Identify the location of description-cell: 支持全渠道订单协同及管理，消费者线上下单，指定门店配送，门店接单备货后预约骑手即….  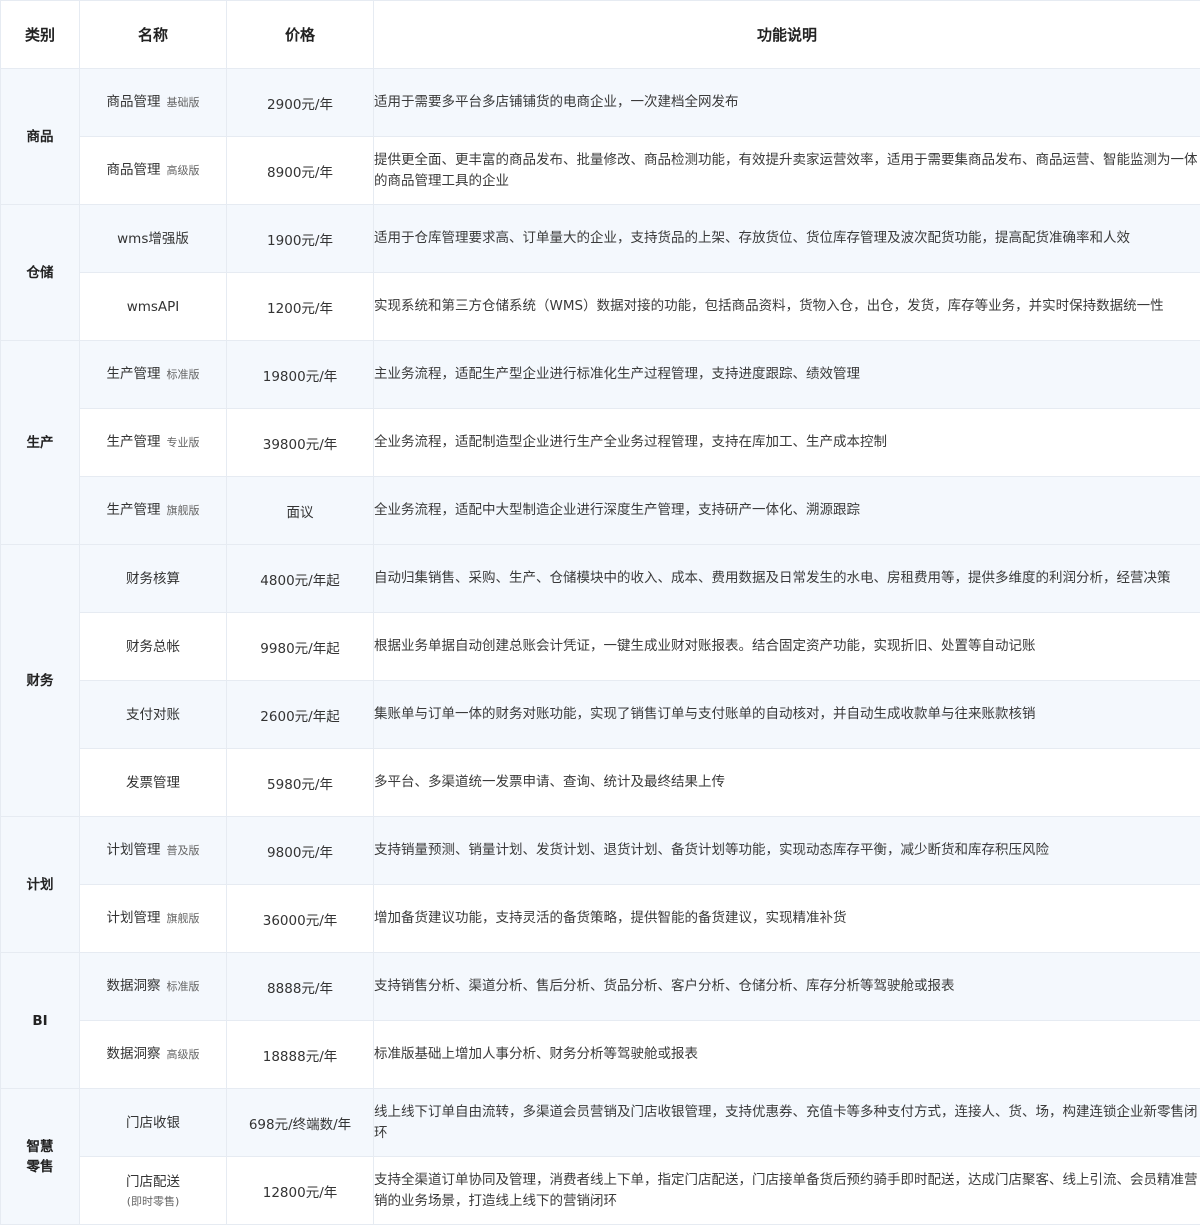
(787, 1191).